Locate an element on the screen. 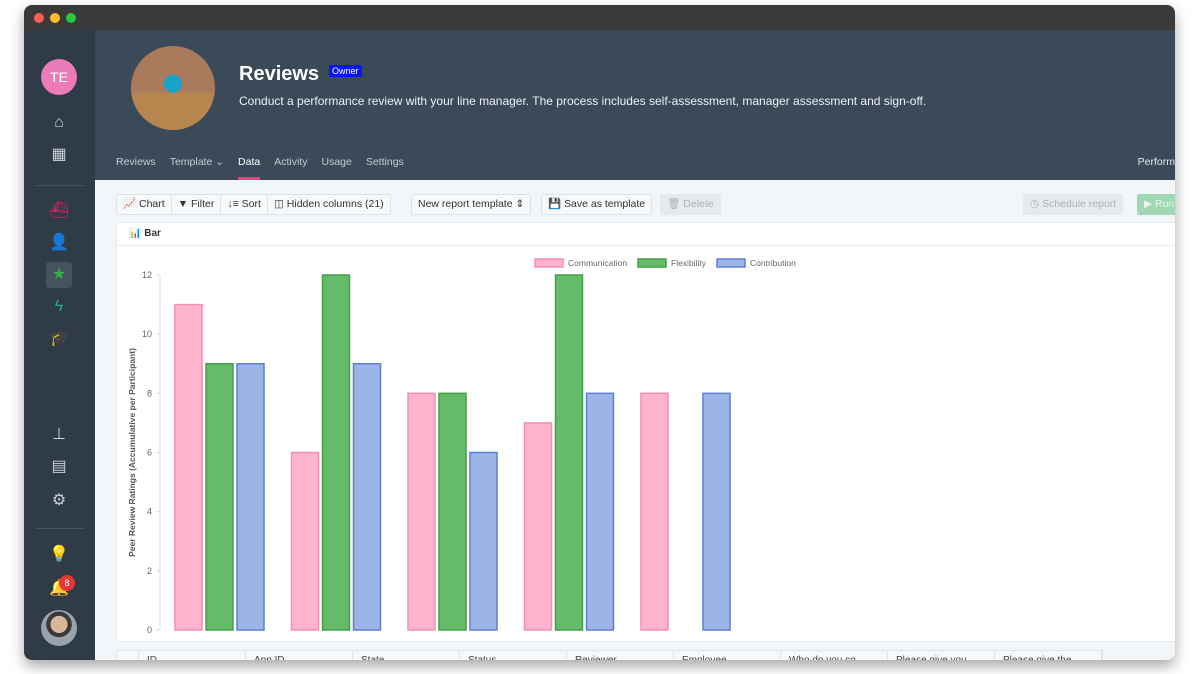 Image resolution: width=1200 pixels, height=674 pixels. sitemap-icon: ⊥ is located at coordinates (59, 435).